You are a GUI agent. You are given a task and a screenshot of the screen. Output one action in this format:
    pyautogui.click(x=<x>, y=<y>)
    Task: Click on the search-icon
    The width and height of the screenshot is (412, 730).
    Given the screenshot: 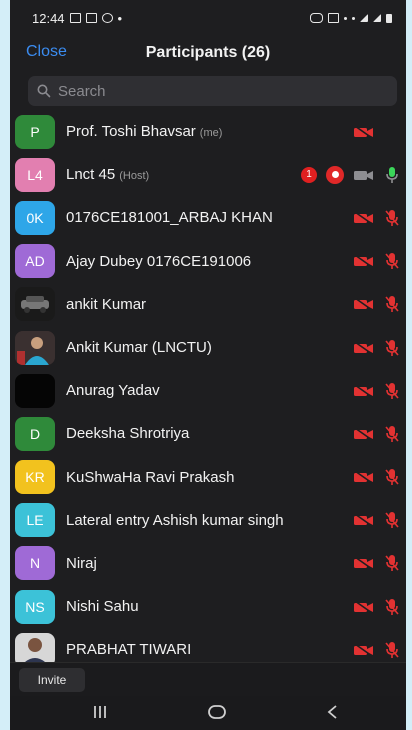 What is the action you would take?
    pyautogui.click(x=44, y=91)
    